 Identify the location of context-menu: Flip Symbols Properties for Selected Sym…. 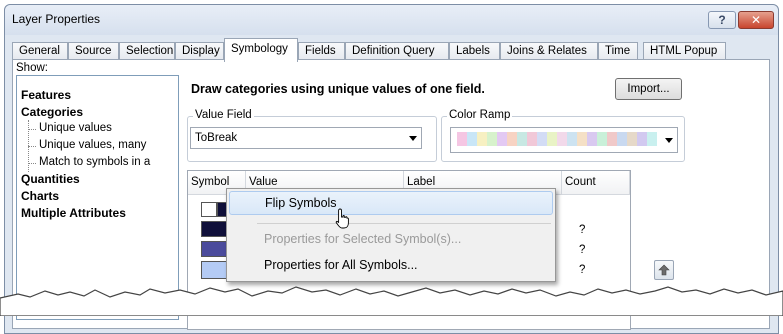
(391, 235).